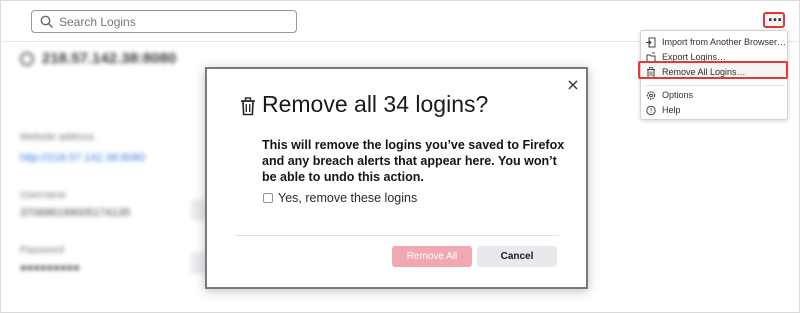  What do you see at coordinates (268, 198) in the screenshot?
I see `confirm-checkbox` at bounding box center [268, 198].